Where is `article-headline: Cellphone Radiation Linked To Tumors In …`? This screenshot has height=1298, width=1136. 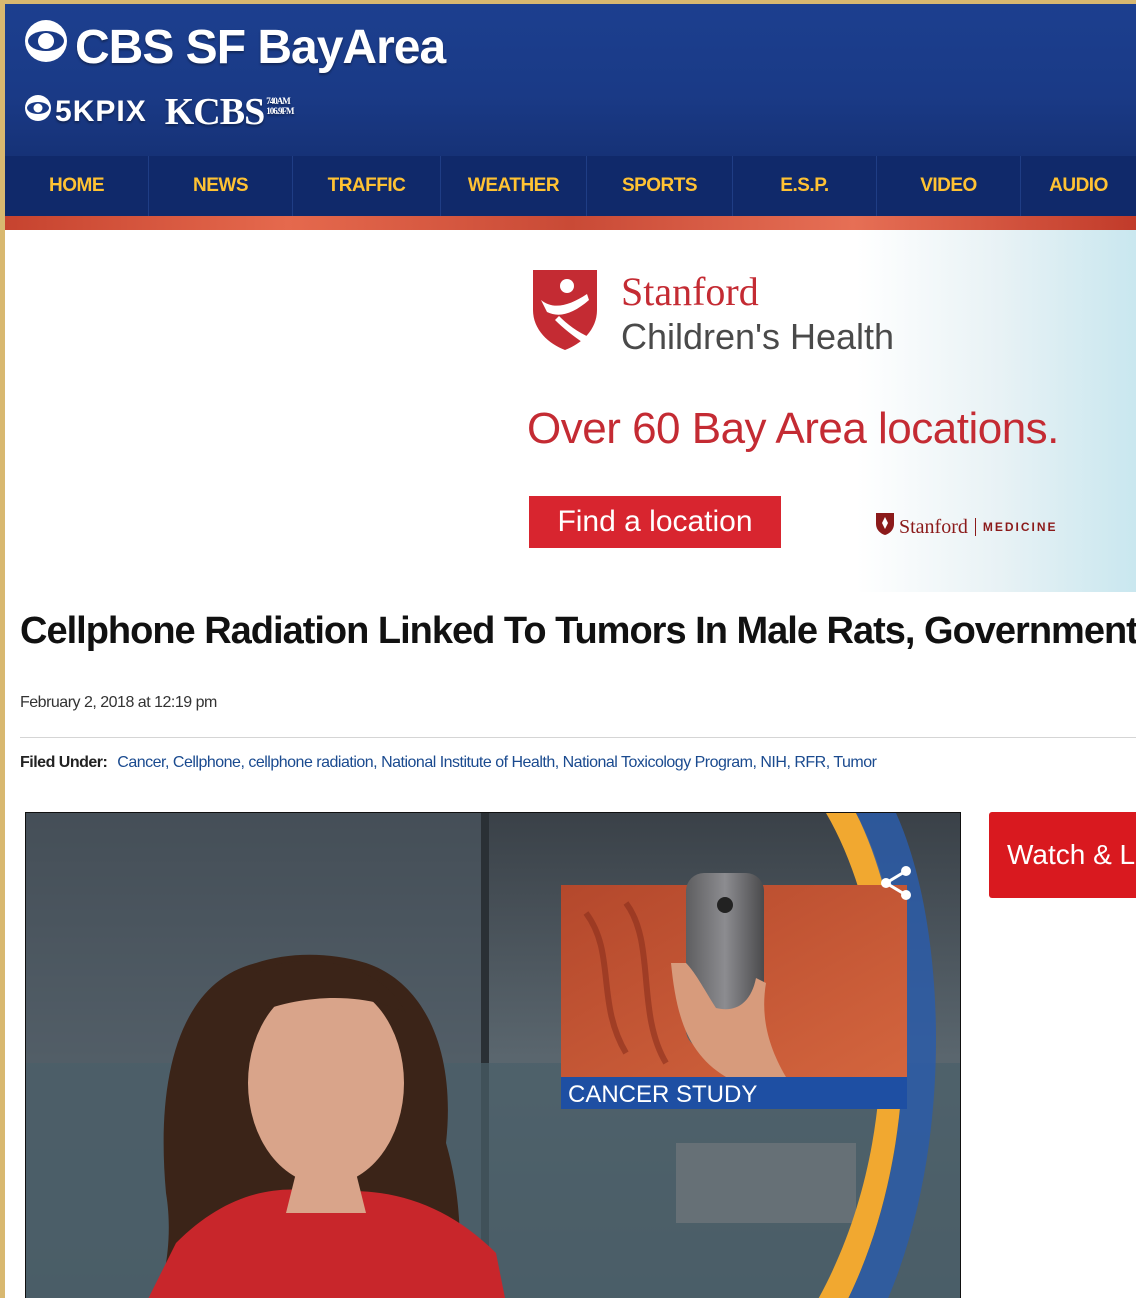 article-headline: Cellphone Radiation Linked To Tumors In … is located at coordinates (578, 631).